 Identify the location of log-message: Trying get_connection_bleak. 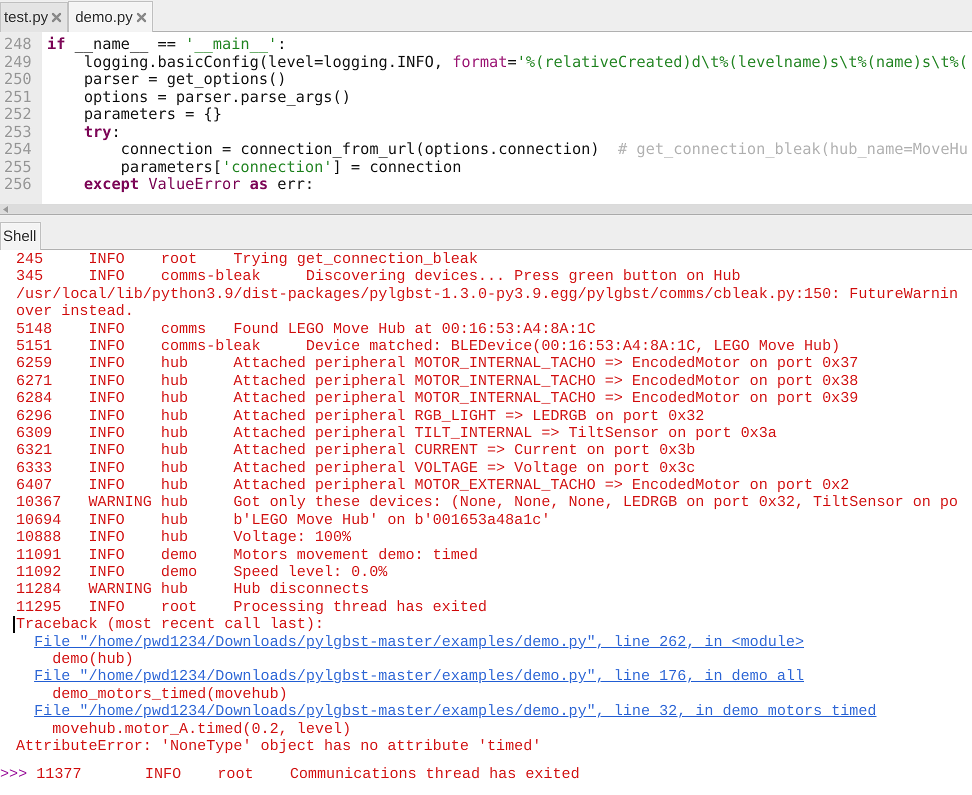
(355, 259).